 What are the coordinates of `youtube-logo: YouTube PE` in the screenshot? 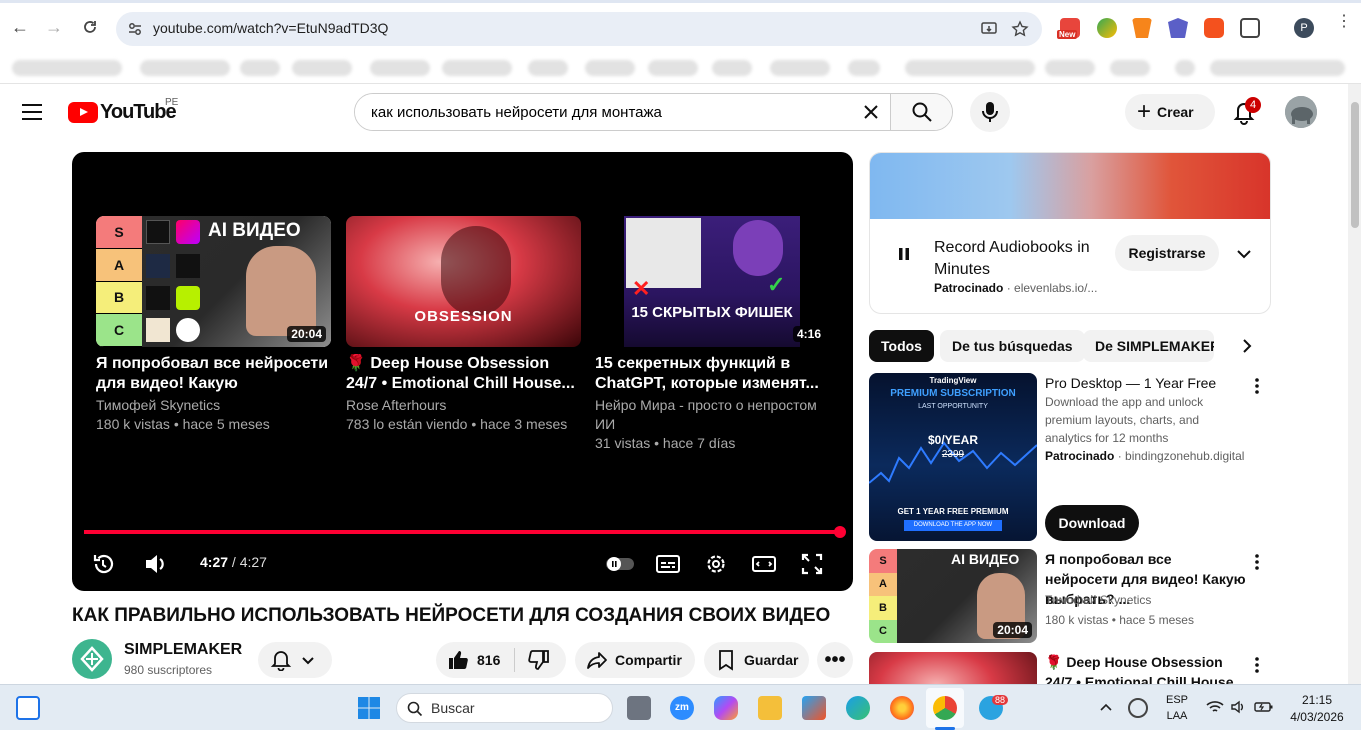 It's located at (123, 110).